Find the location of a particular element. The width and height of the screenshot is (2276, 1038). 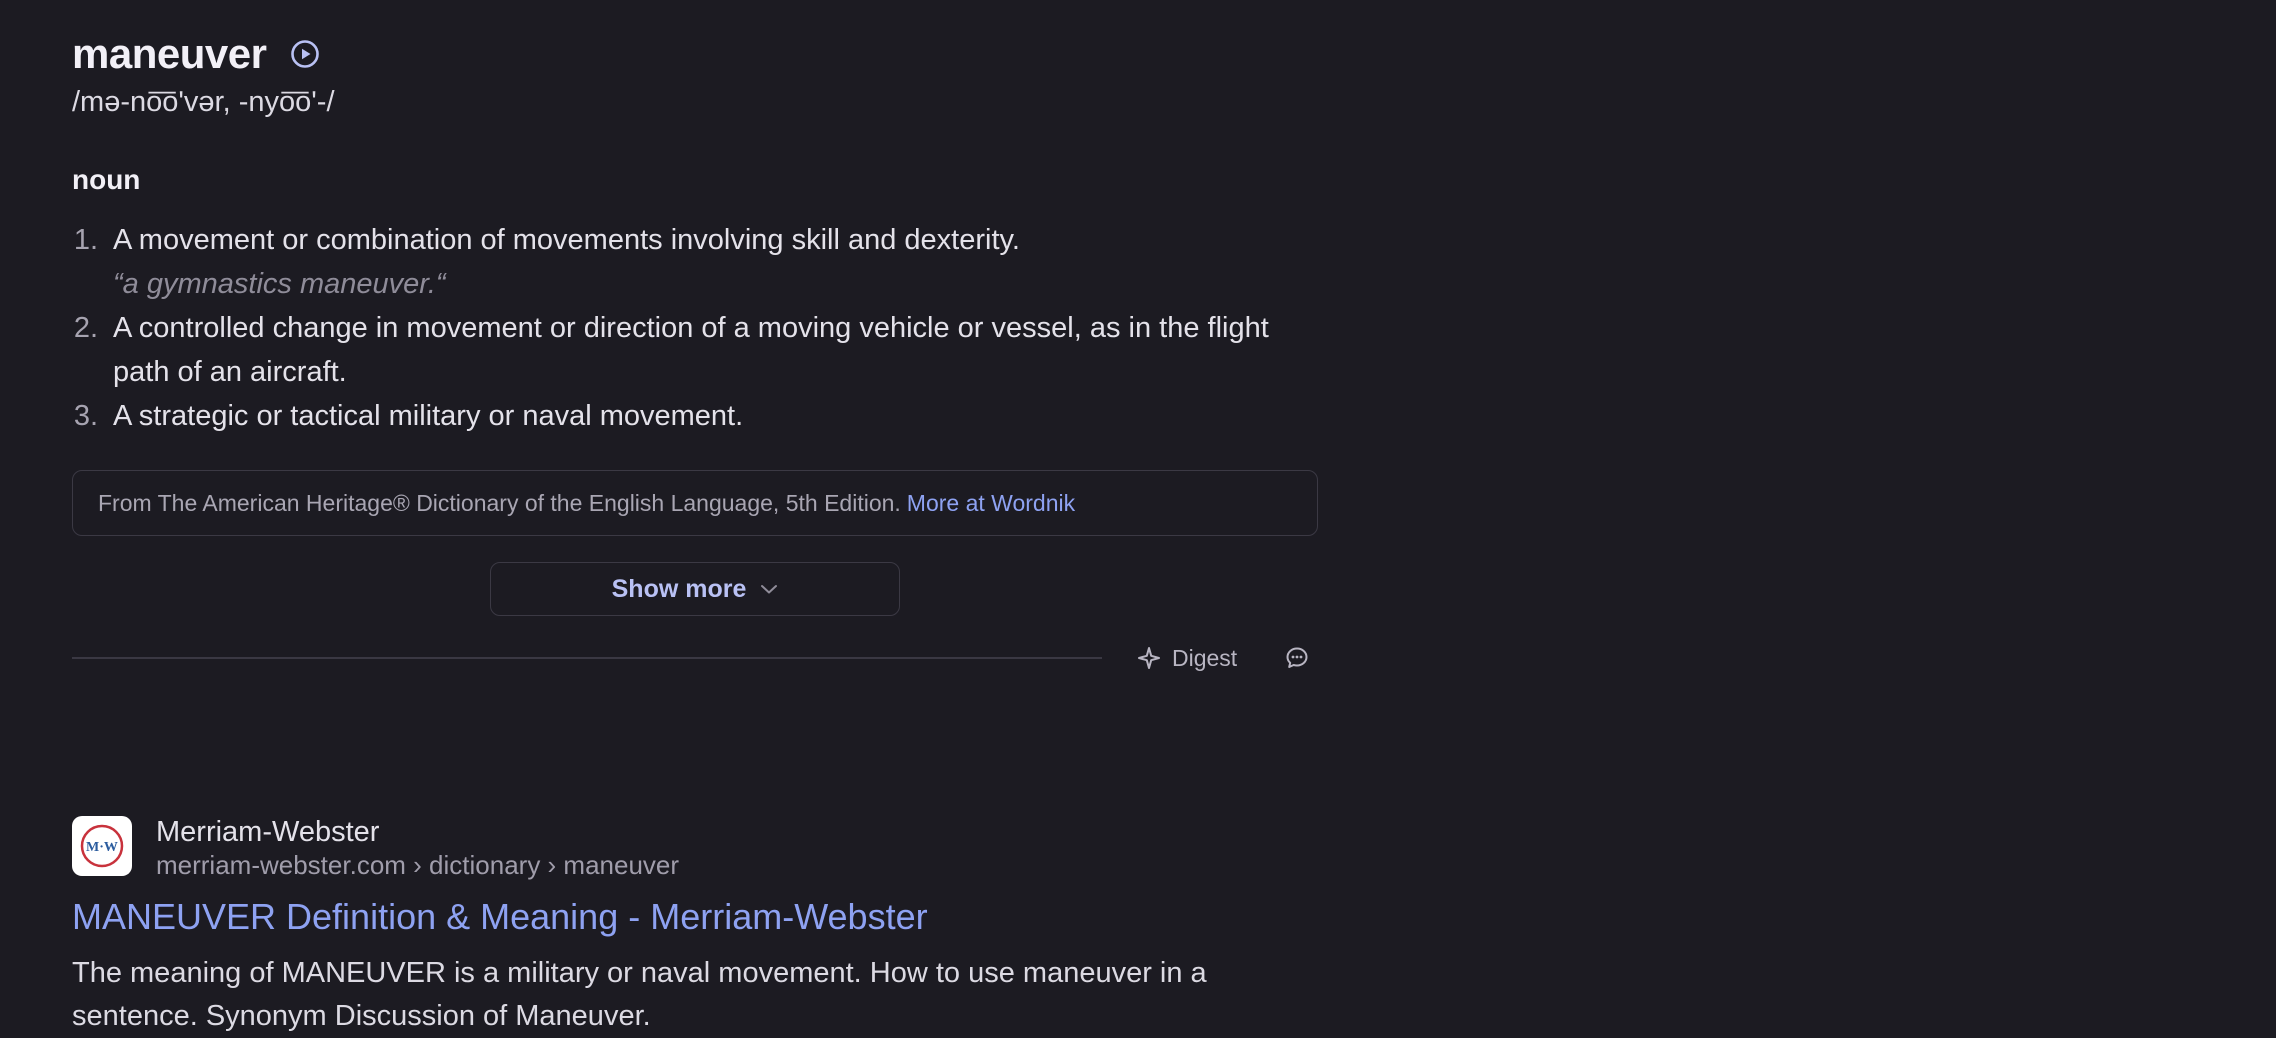

feedback-button is located at coordinates (1297, 658).